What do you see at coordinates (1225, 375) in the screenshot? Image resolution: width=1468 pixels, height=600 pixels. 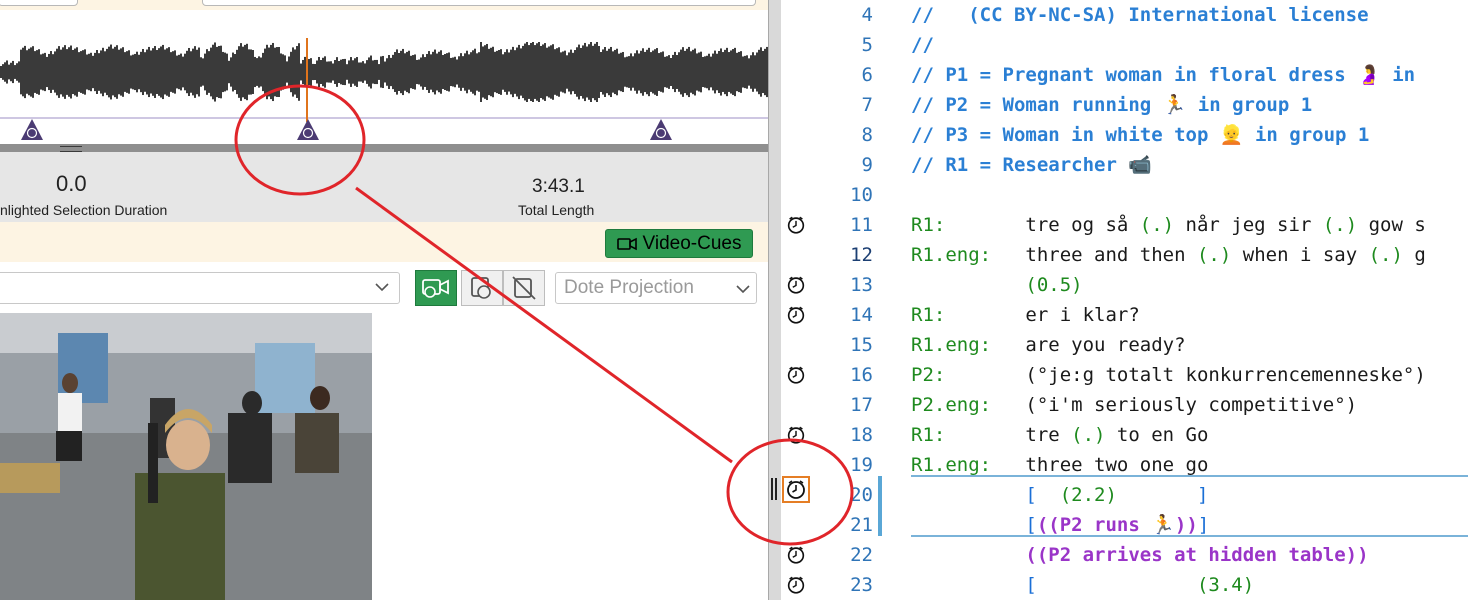 I see `utterance-text: (°je:g totalt konkurrencemenneske°)` at bounding box center [1225, 375].